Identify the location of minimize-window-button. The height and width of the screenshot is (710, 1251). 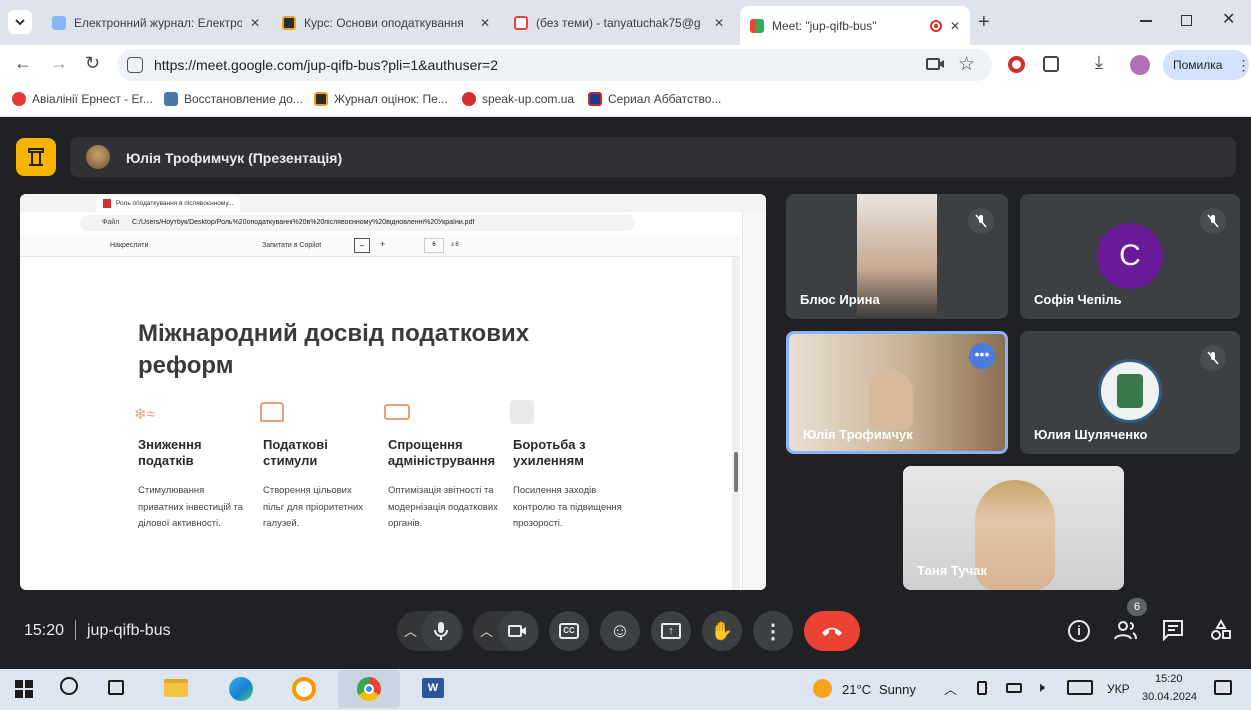
(1146, 21).